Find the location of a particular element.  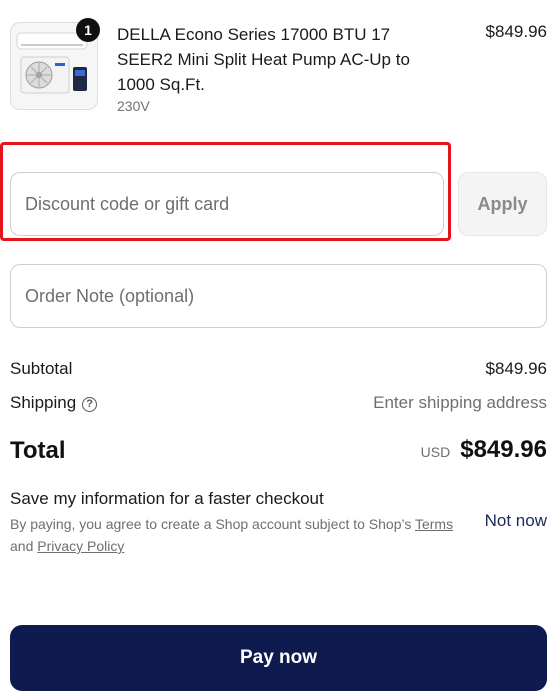

total-label: Total is located at coordinates (38, 450).